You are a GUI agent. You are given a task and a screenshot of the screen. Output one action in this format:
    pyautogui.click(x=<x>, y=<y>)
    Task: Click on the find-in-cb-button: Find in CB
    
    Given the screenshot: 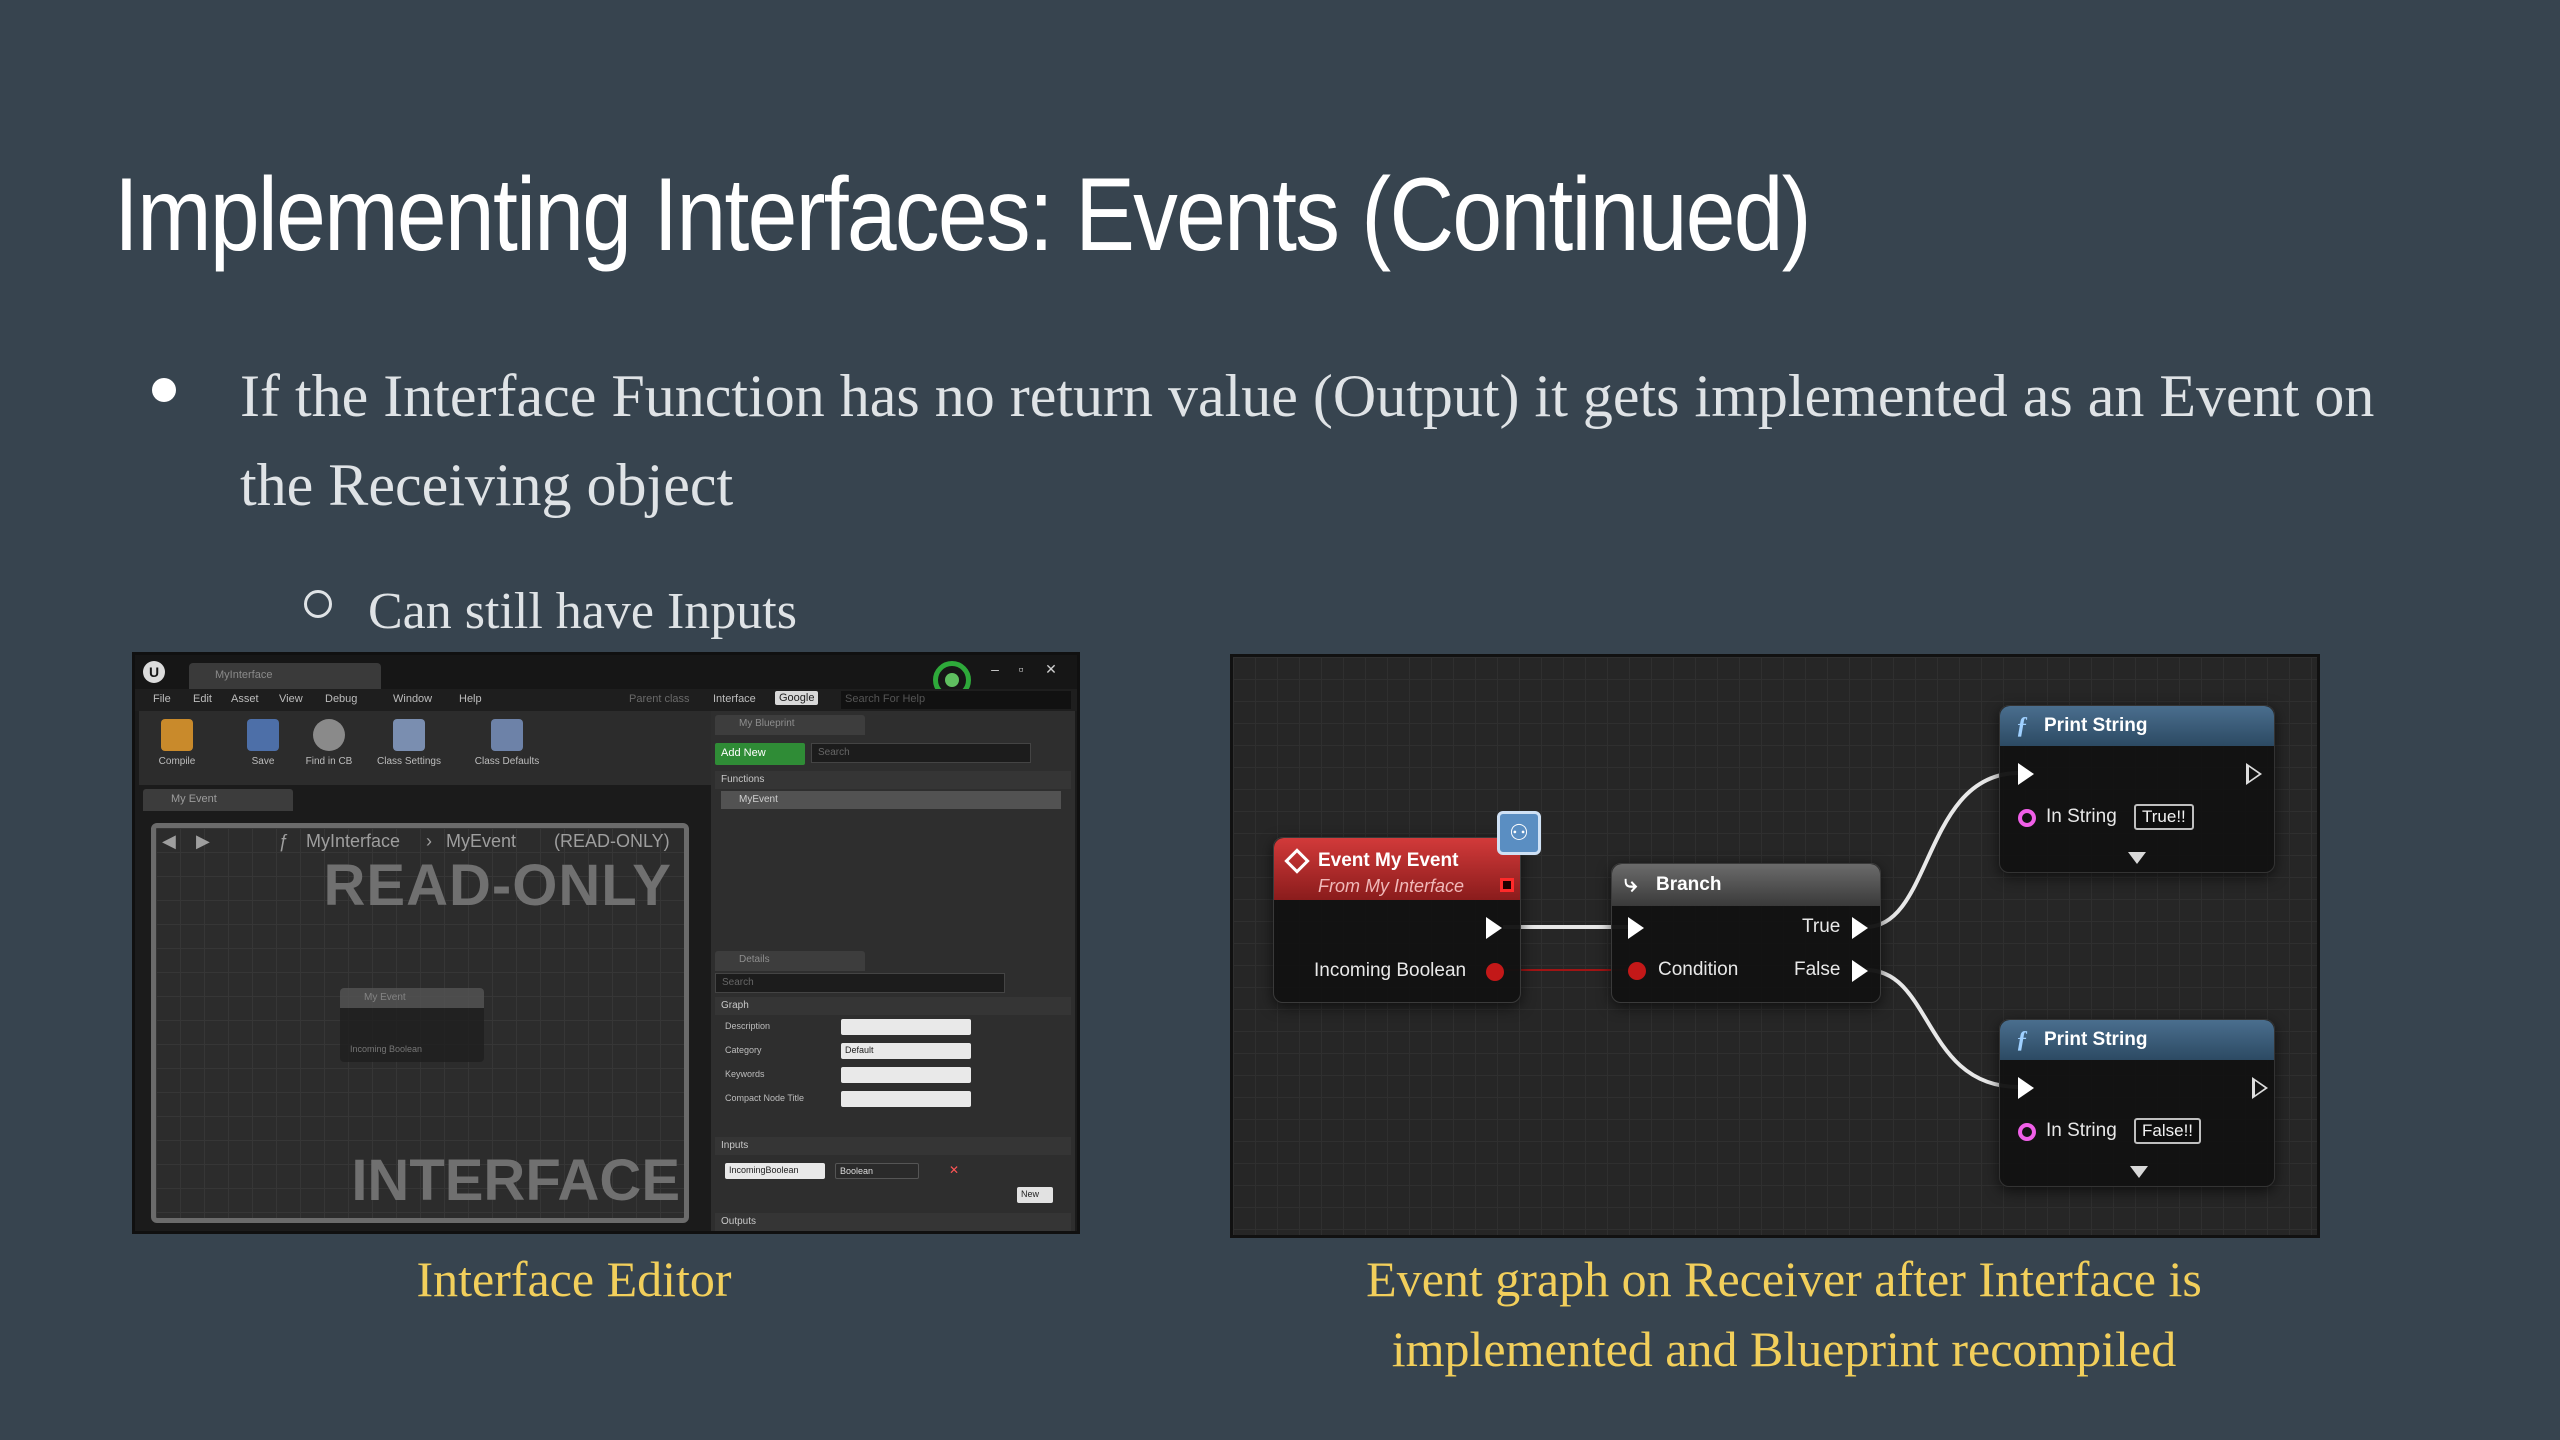 What is the action you would take?
    pyautogui.click(x=329, y=749)
    